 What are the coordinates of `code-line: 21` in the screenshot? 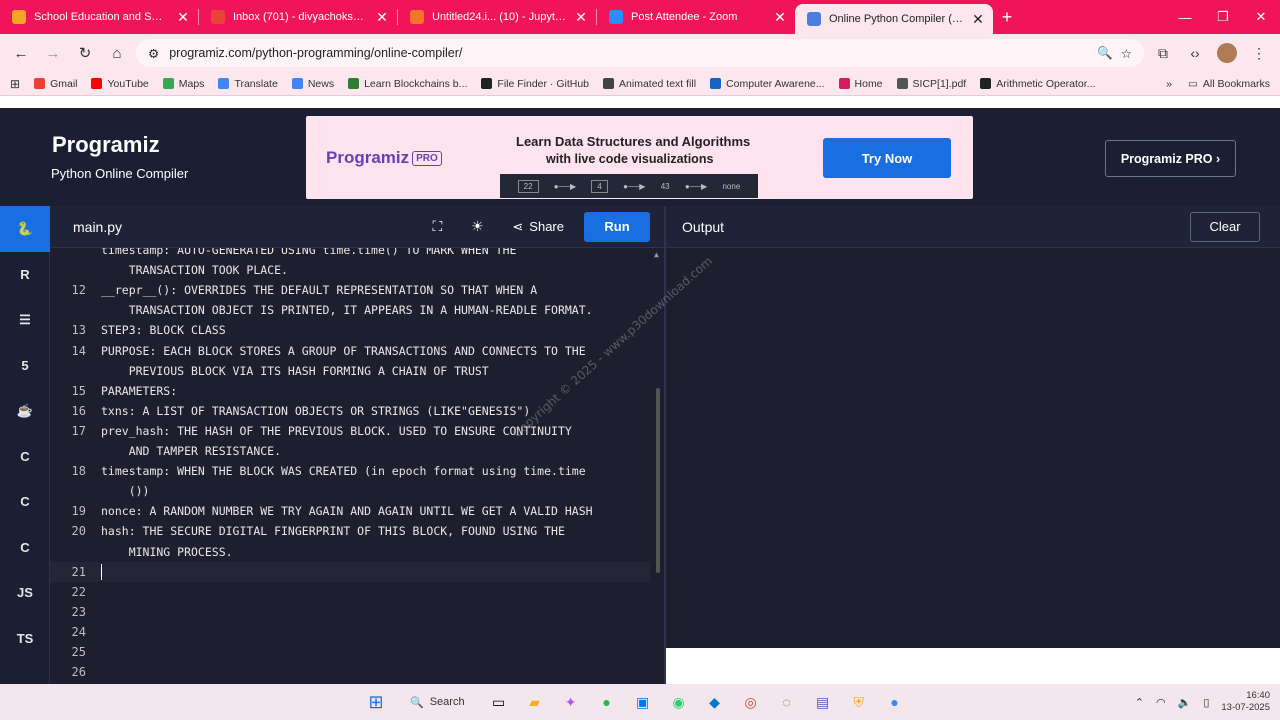 It's located at (350, 571).